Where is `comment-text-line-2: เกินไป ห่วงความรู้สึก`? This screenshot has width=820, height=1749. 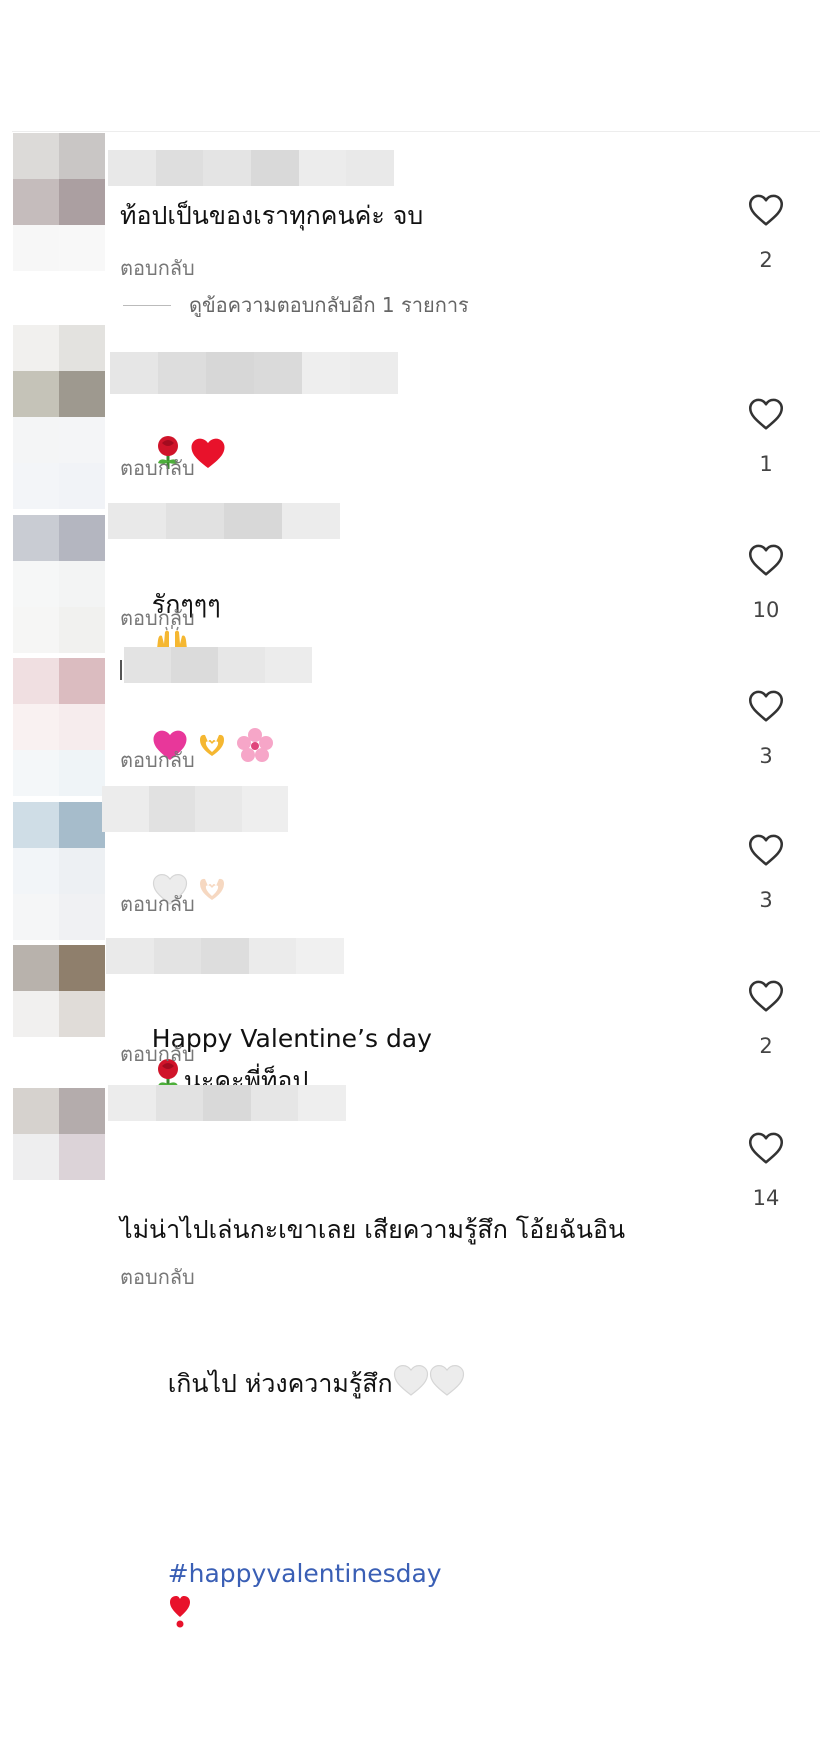 comment-text-line-2: เกินไป ห่วงความรู้สึก is located at coordinates (420, 1383).